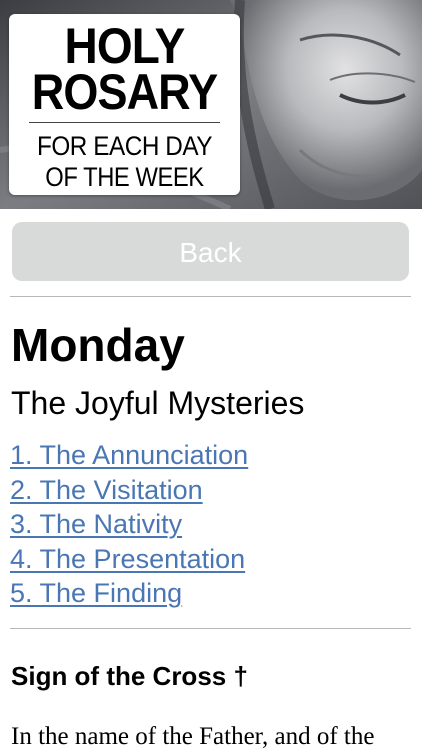  I want to click on app-subtitle-line1: FOR EACH DAY, so click(124, 146).